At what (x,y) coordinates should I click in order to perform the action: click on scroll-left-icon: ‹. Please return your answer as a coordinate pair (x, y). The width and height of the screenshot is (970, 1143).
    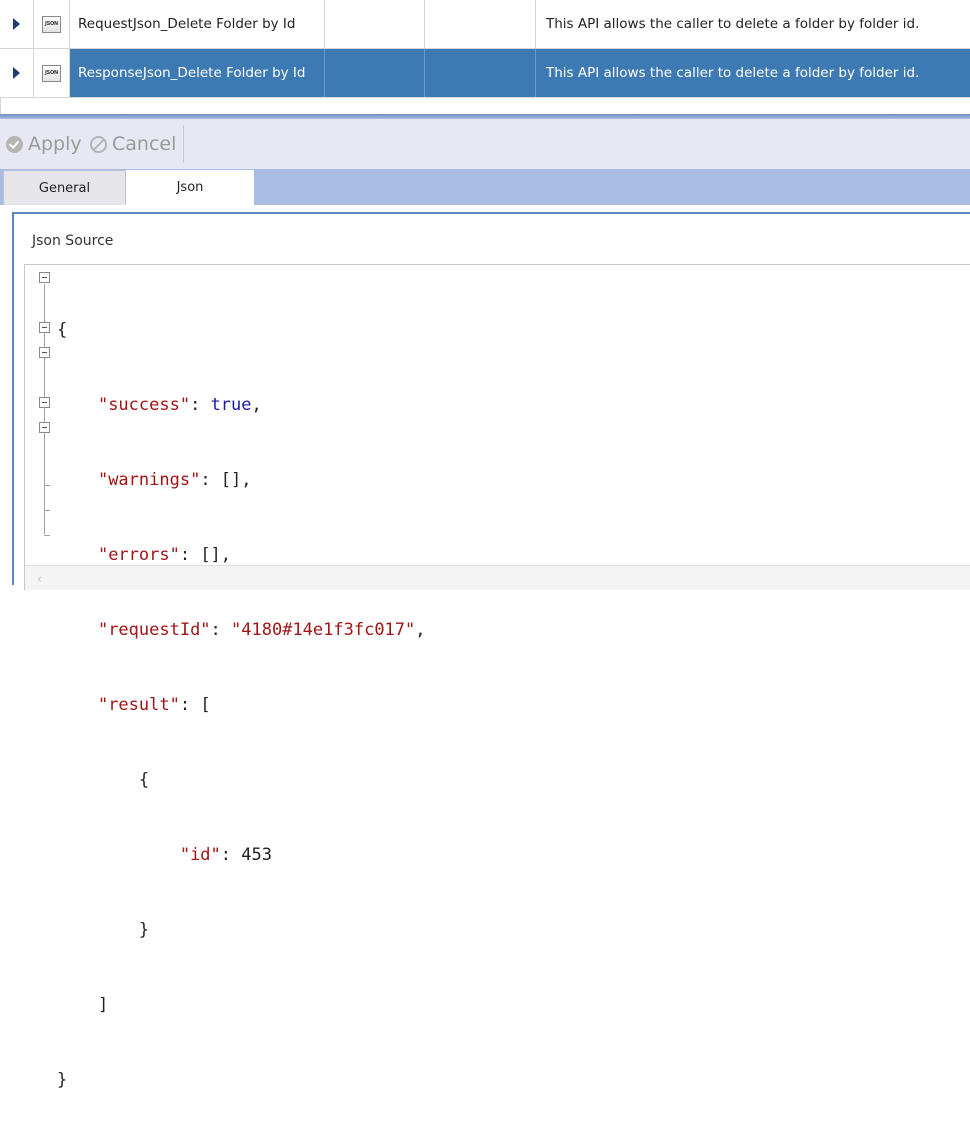
    Looking at the image, I should click on (39, 579).